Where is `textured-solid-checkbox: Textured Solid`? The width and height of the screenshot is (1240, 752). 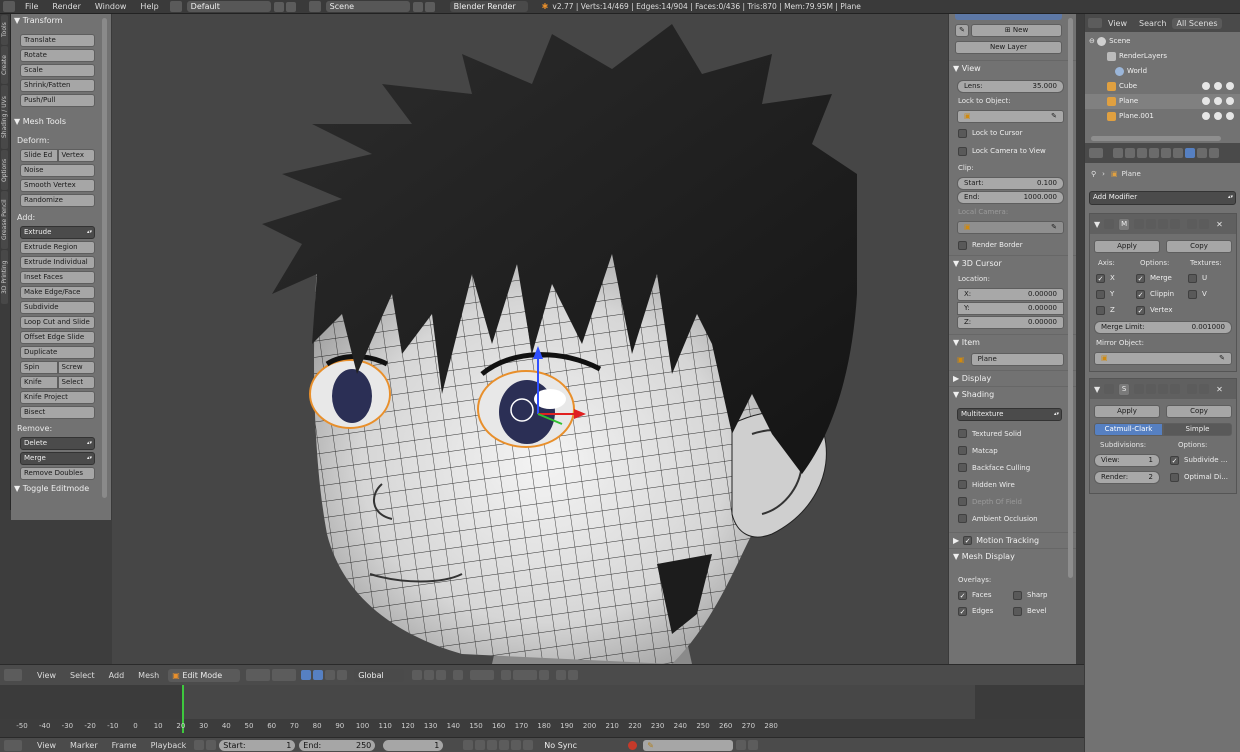
textured-solid-checkbox: Textured Solid is located at coordinates (1012, 433).